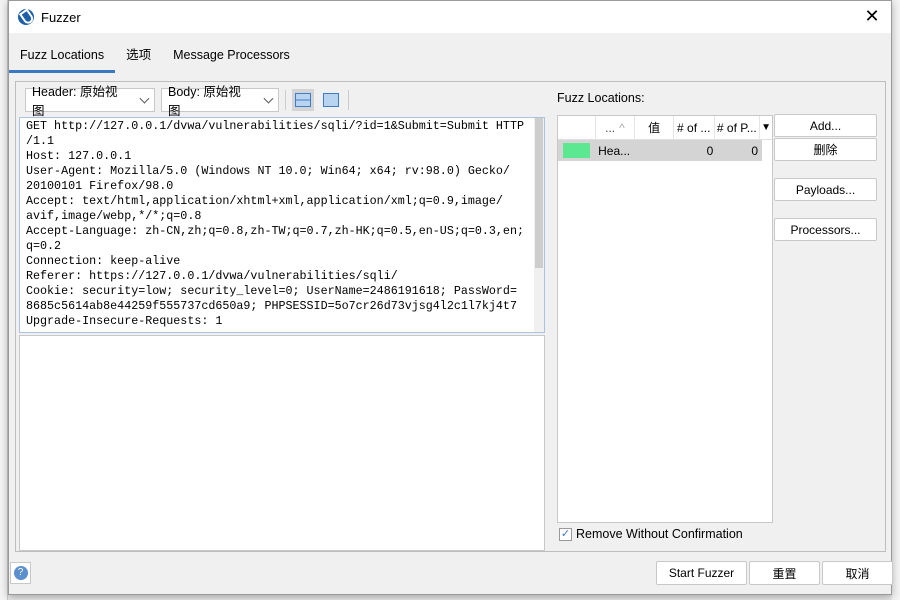 This screenshot has width=900, height=600. I want to click on column-color, so click(577, 127).